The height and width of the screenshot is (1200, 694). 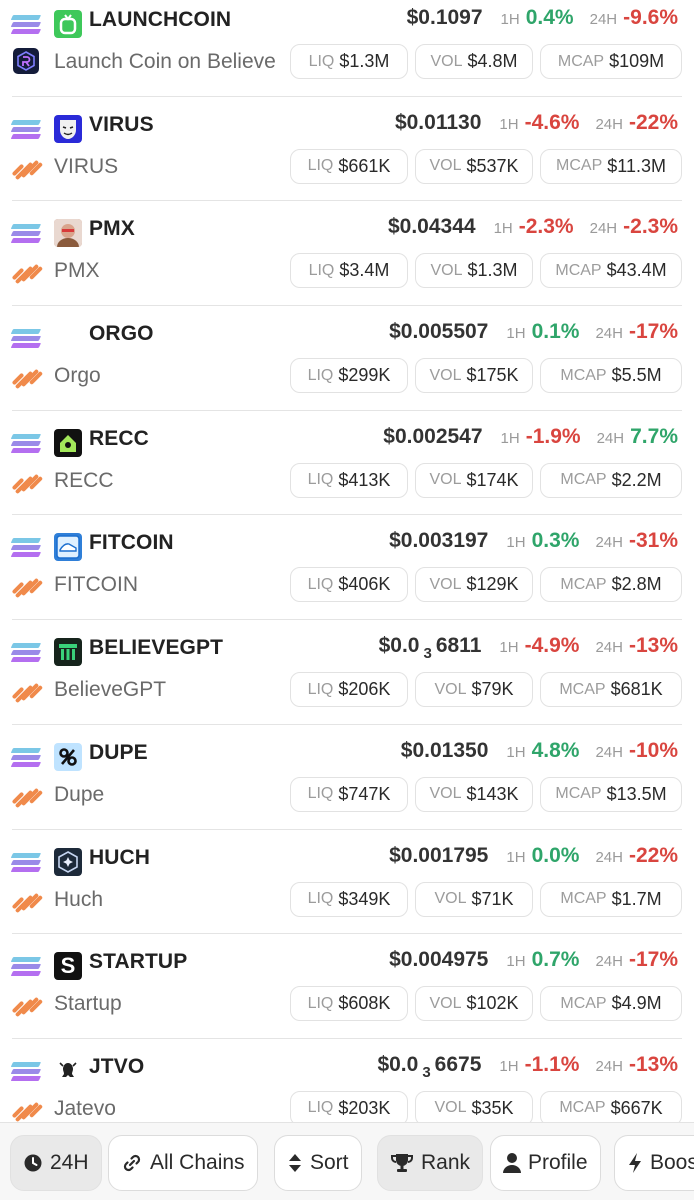 What do you see at coordinates (364, 165) in the screenshot?
I see `liquidity-value: $661K` at bounding box center [364, 165].